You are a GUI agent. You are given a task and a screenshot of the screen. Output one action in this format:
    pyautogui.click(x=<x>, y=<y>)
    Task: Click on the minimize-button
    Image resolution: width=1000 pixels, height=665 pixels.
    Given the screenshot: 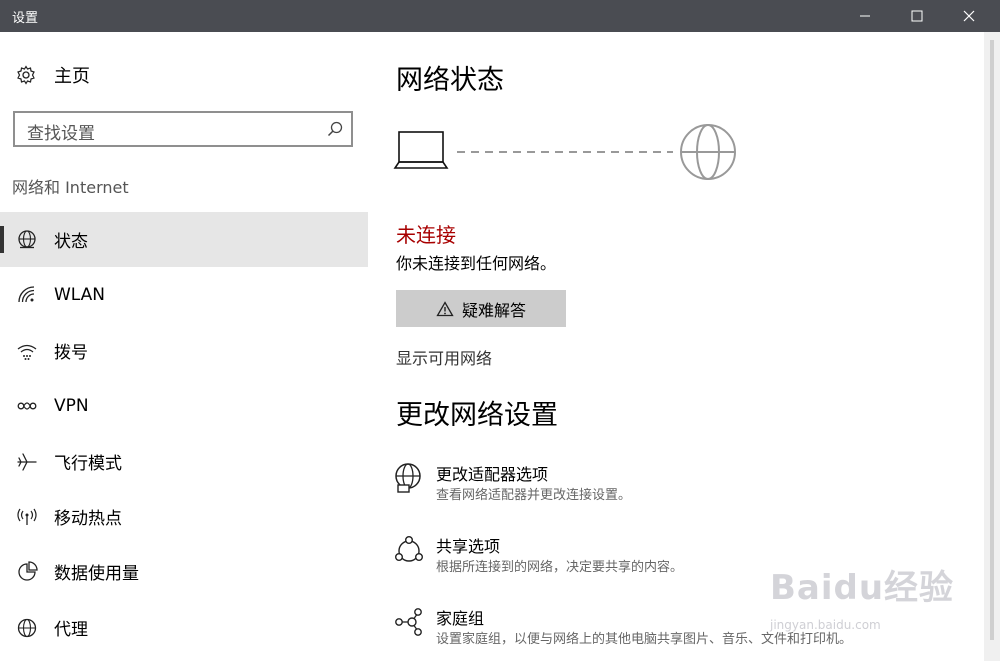 What is the action you would take?
    pyautogui.click(x=865, y=16)
    